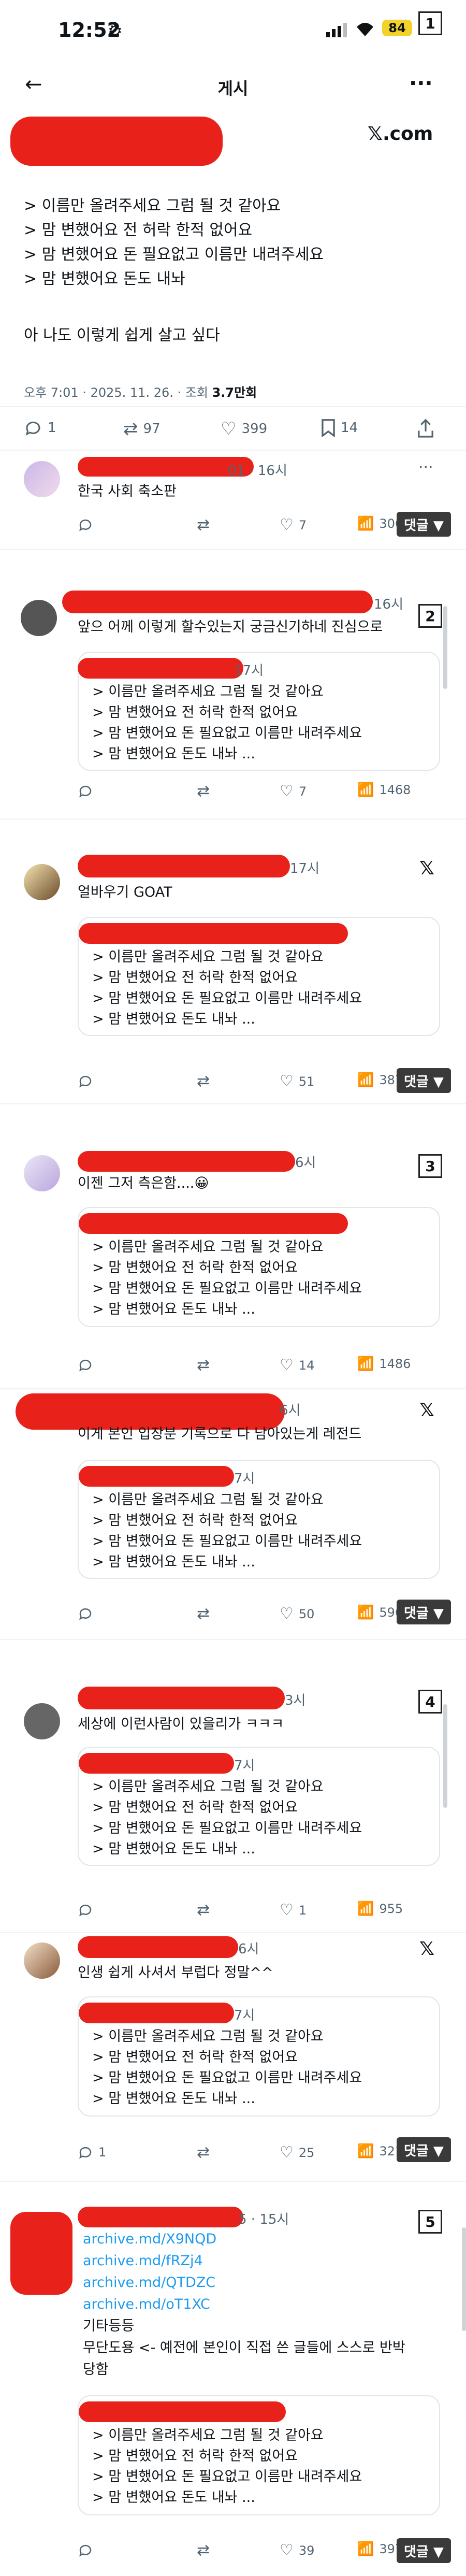 The height and width of the screenshot is (2576, 466). What do you see at coordinates (174, 255) in the screenshot?
I see `post-line-3: > 맘 변했어요 돈 필요없고 이름만 내려주세요` at bounding box center [174, 255].